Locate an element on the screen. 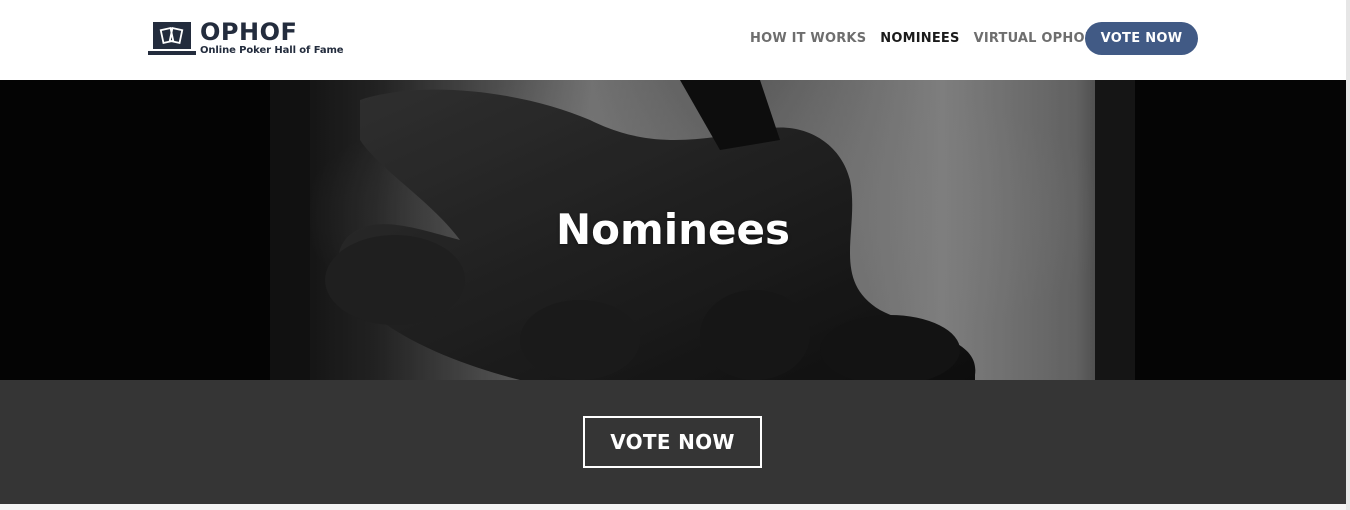 The height and width of the screenshot is (510, 1350). header-vote-now-button: VOTE NOW is located at coordinates (1141, 38).